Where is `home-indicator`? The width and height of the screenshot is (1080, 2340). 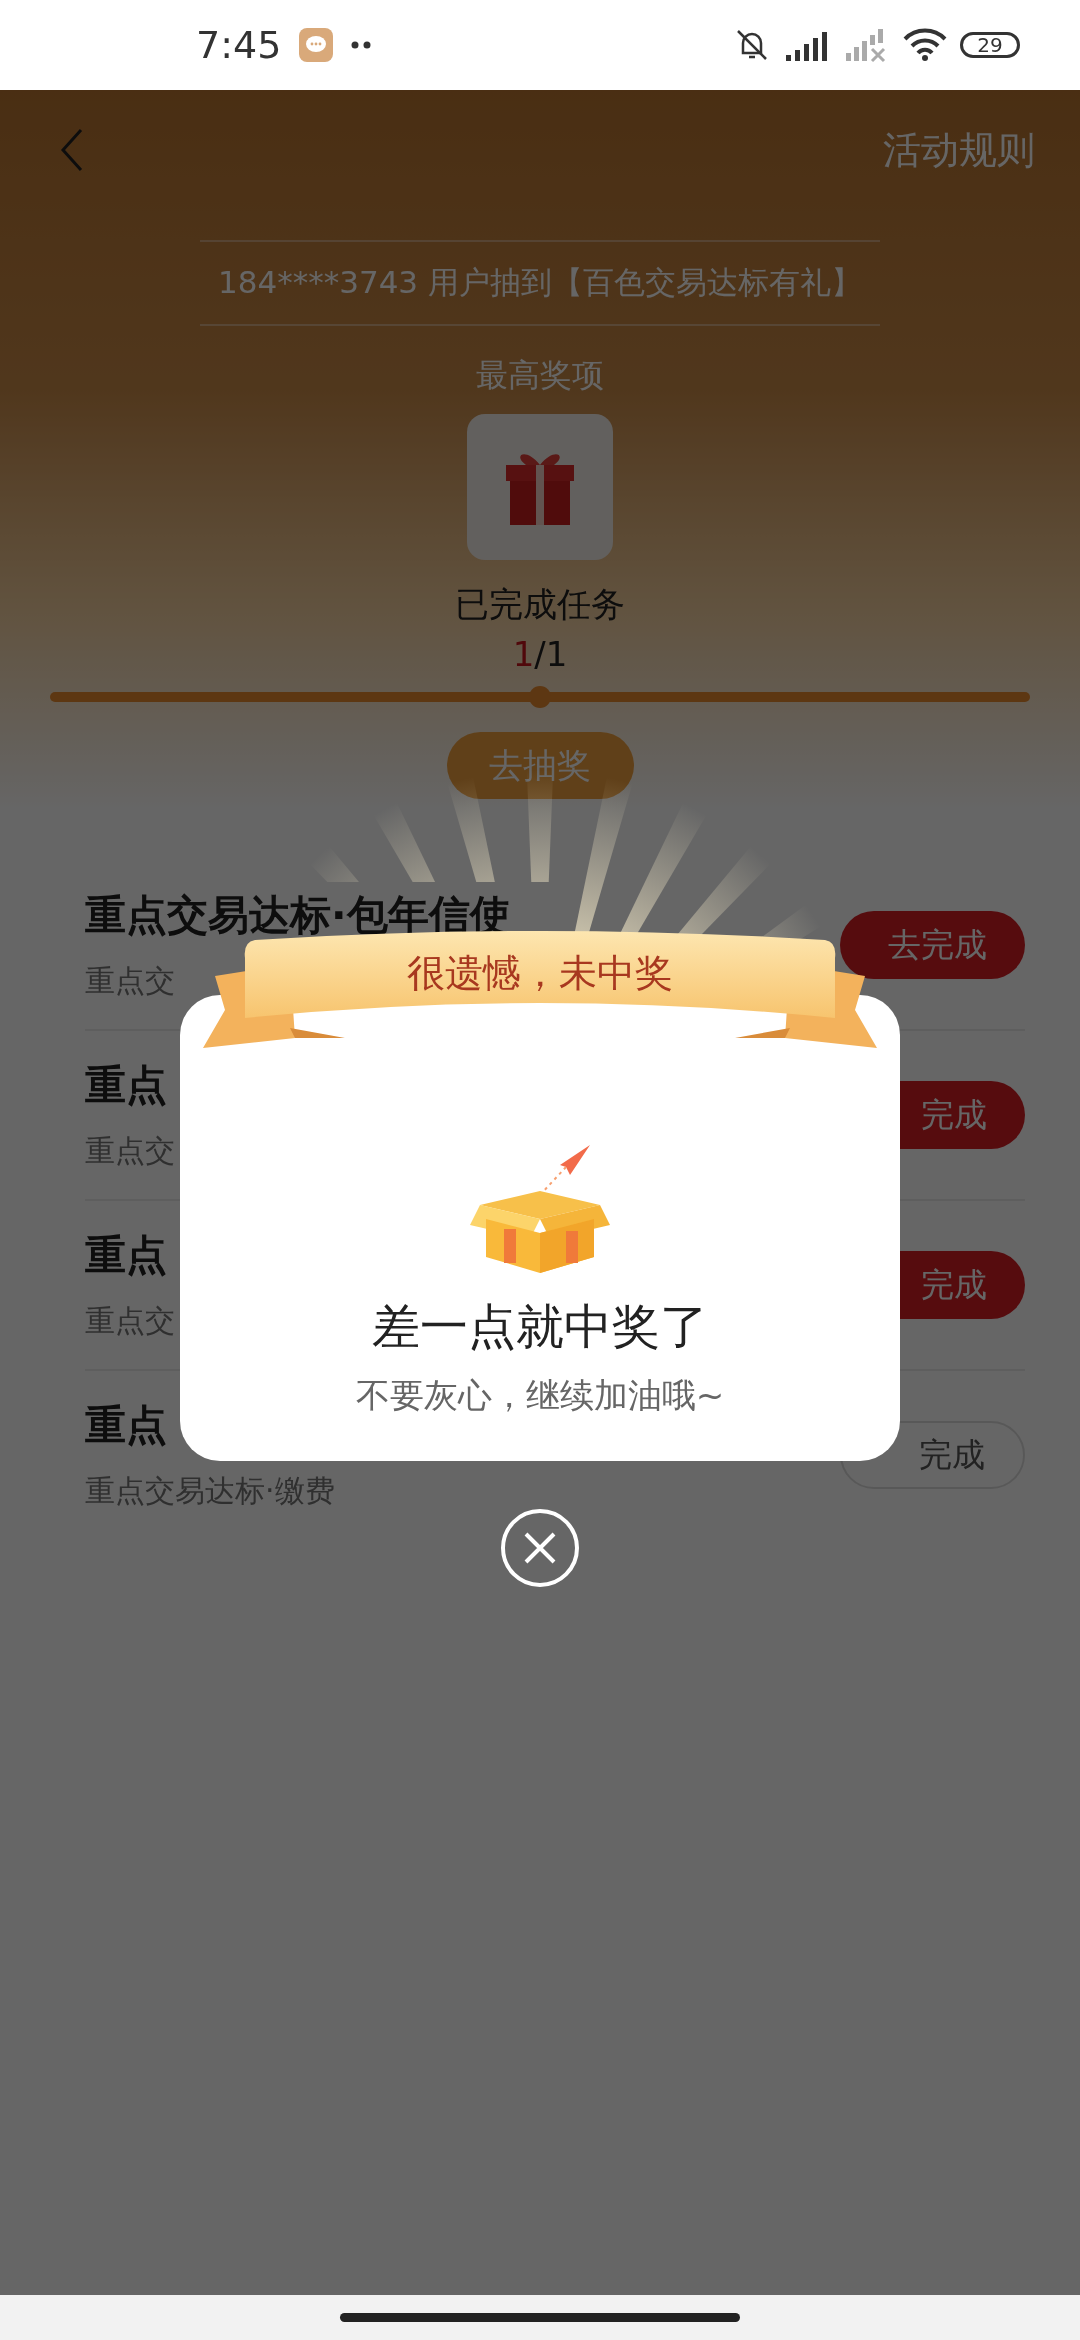 home-indicator is located at coordinates (540, 2317).